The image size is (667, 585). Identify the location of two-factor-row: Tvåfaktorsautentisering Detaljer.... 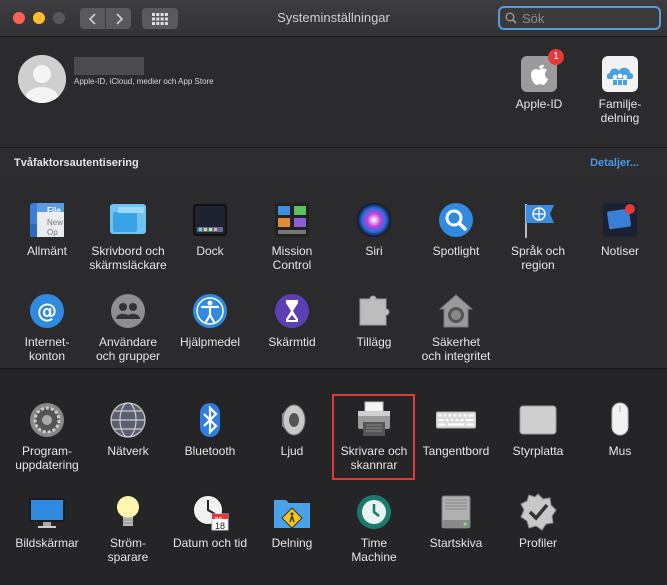
(333, 163).